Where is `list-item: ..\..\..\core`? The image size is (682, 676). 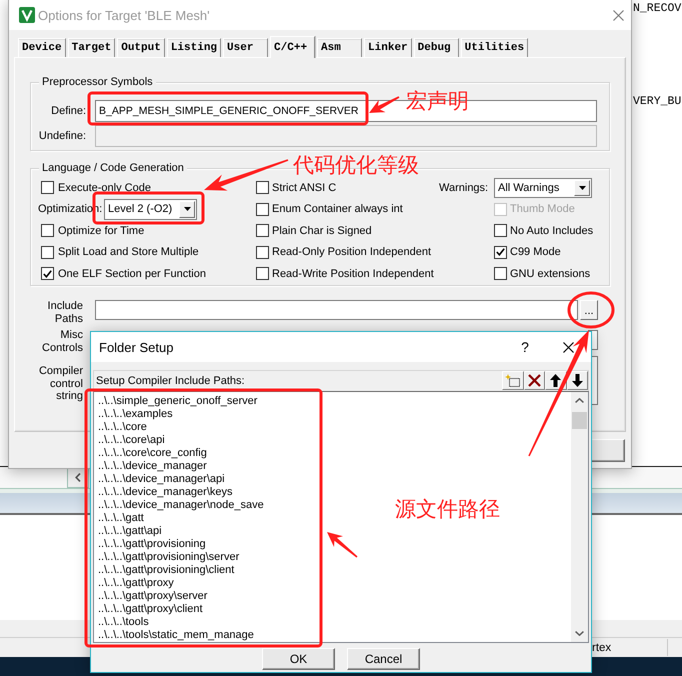
list-item: ..\..\..\core is located at coordinates (122, 427).